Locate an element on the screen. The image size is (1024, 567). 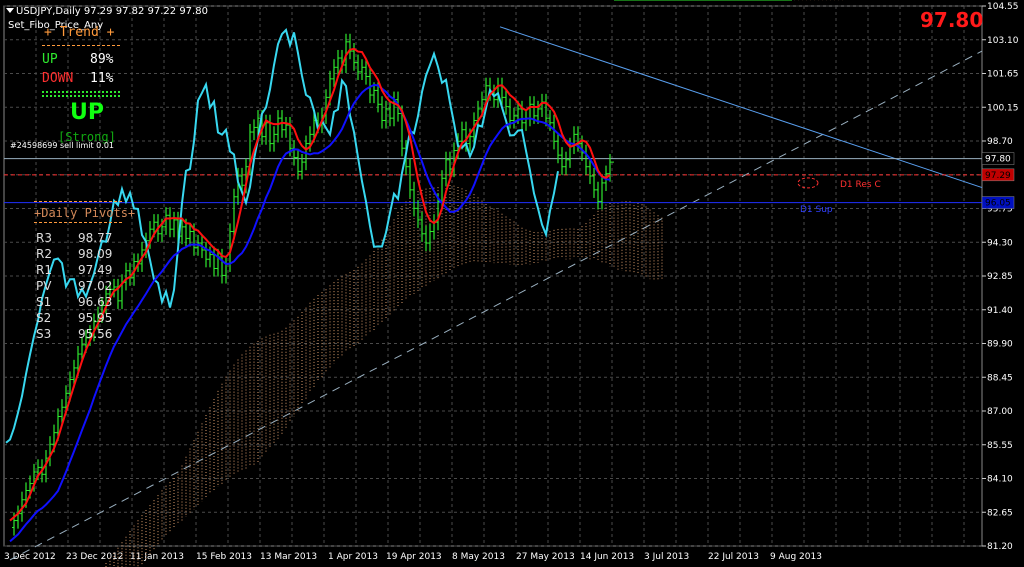
price-tag-label: 97.29 is located at coordinates (998, 176).